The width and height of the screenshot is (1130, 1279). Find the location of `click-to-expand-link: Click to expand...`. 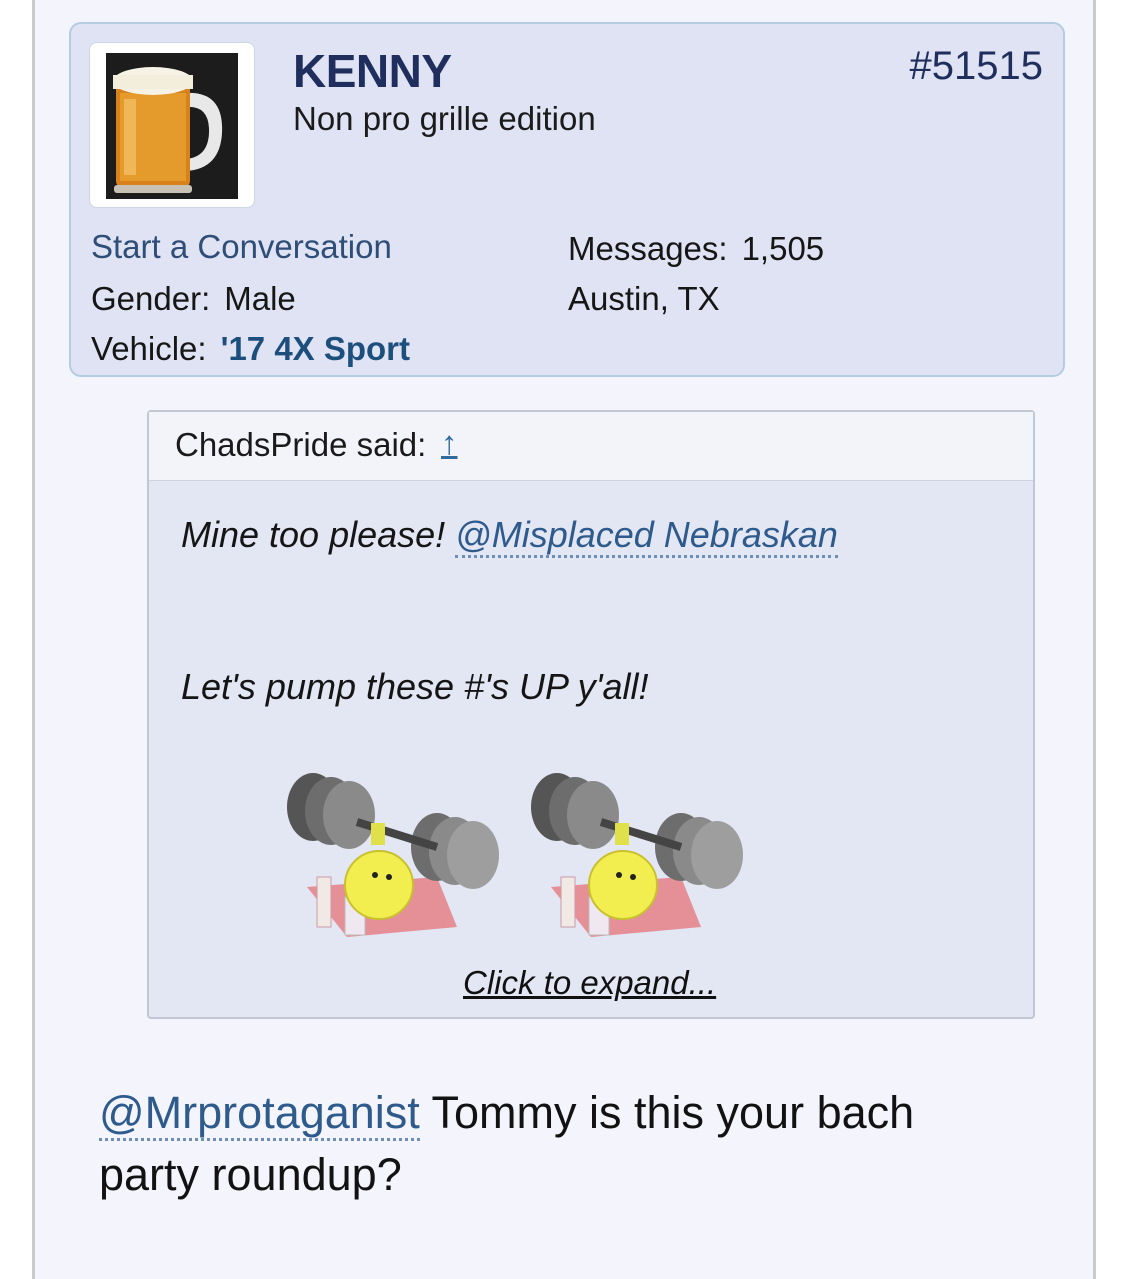

click-to-expand-link: Click to expand... is located at coordinates (589, 983).